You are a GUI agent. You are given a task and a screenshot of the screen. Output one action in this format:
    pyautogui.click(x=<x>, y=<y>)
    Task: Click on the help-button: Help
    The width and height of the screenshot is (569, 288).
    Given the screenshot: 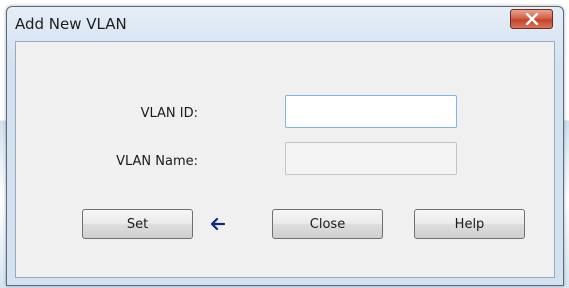 What is the action you would take?
    pyautogui.click(x=469, y=224)
    